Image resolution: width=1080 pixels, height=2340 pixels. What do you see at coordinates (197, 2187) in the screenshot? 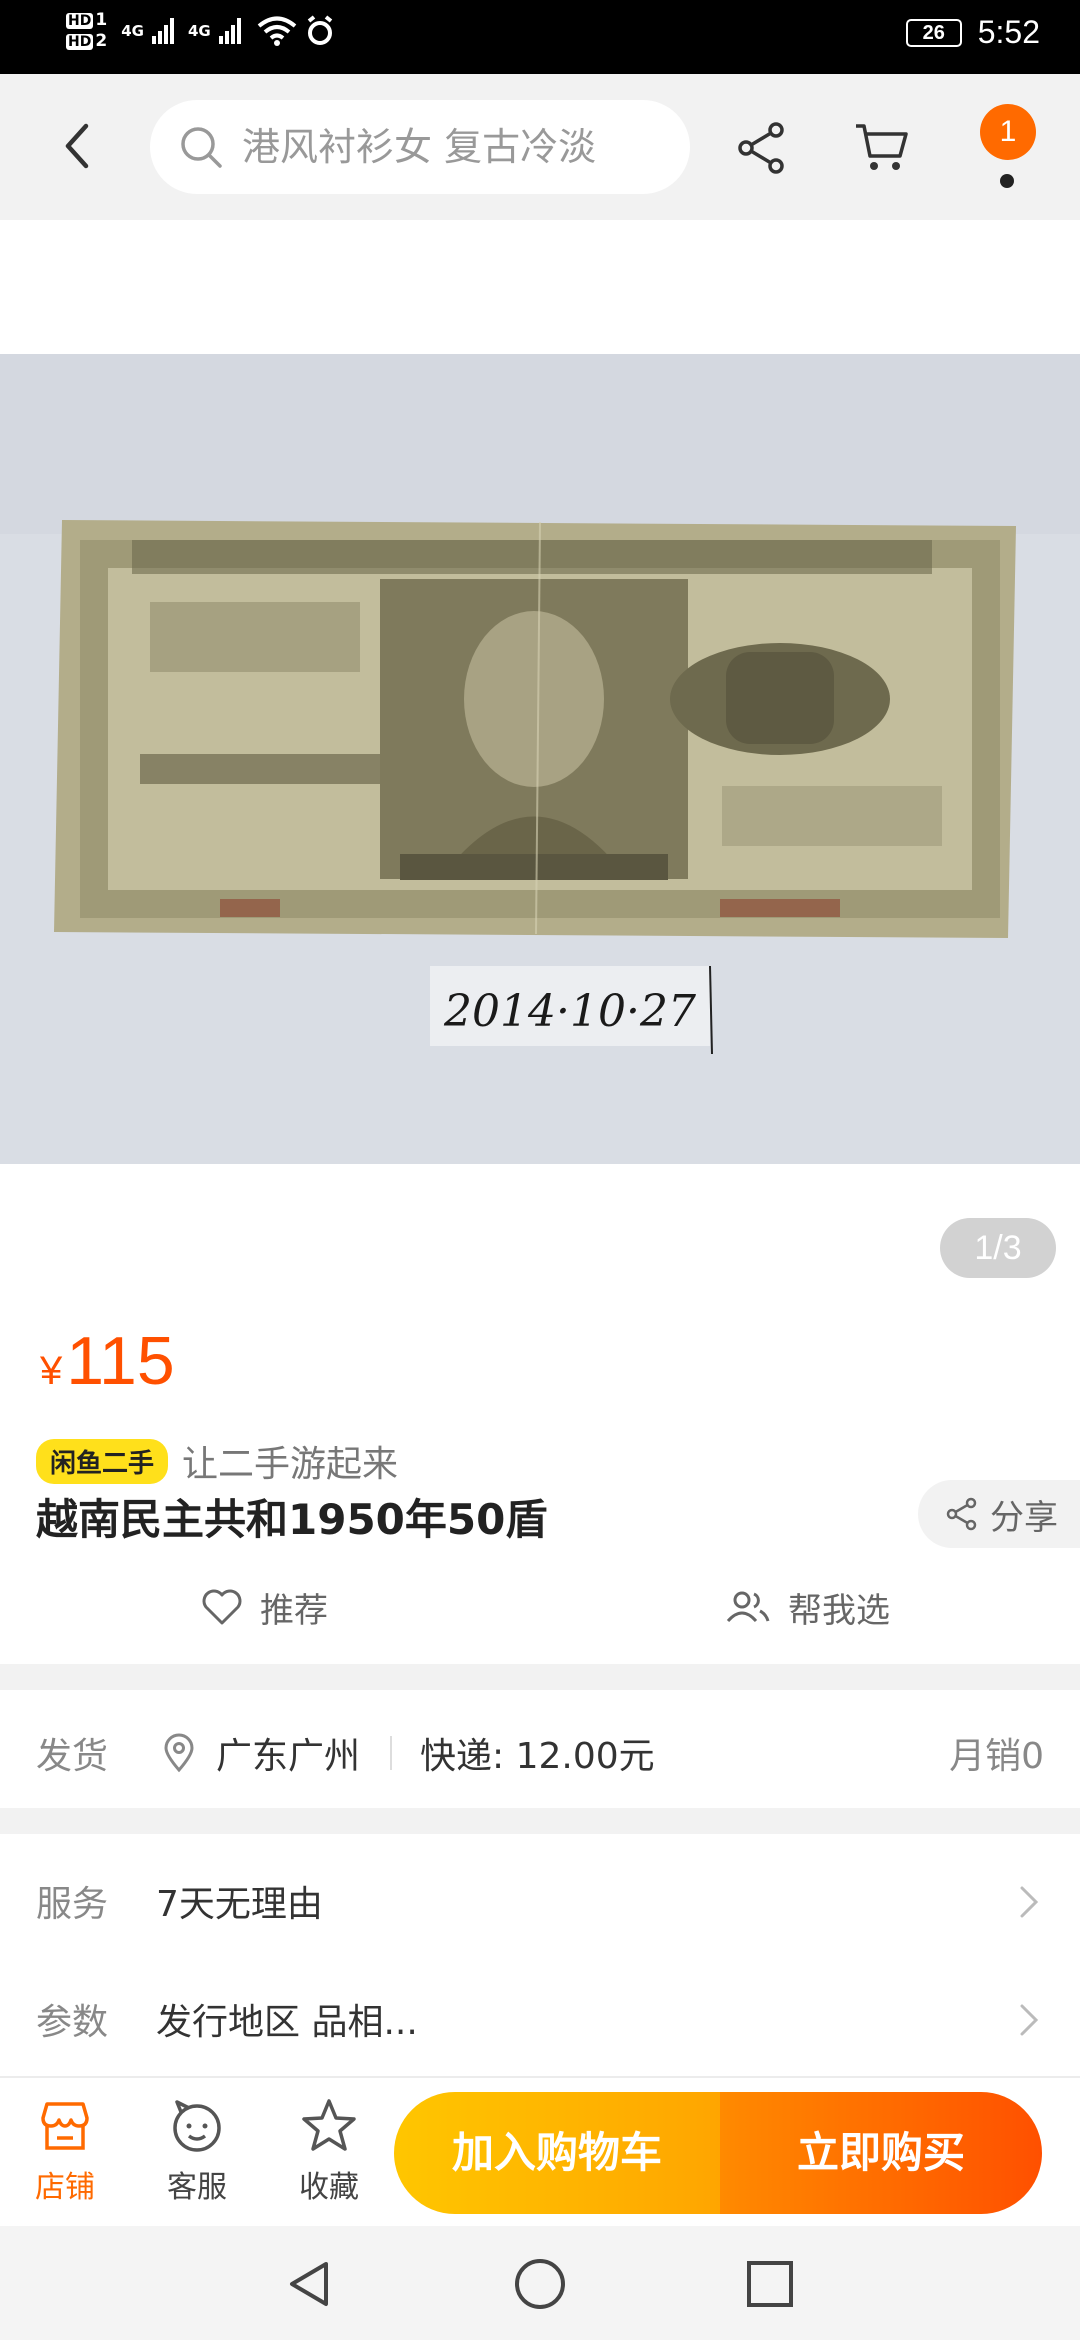
I see `customer-service-label: 客服` at bounding box center [197, 2187].